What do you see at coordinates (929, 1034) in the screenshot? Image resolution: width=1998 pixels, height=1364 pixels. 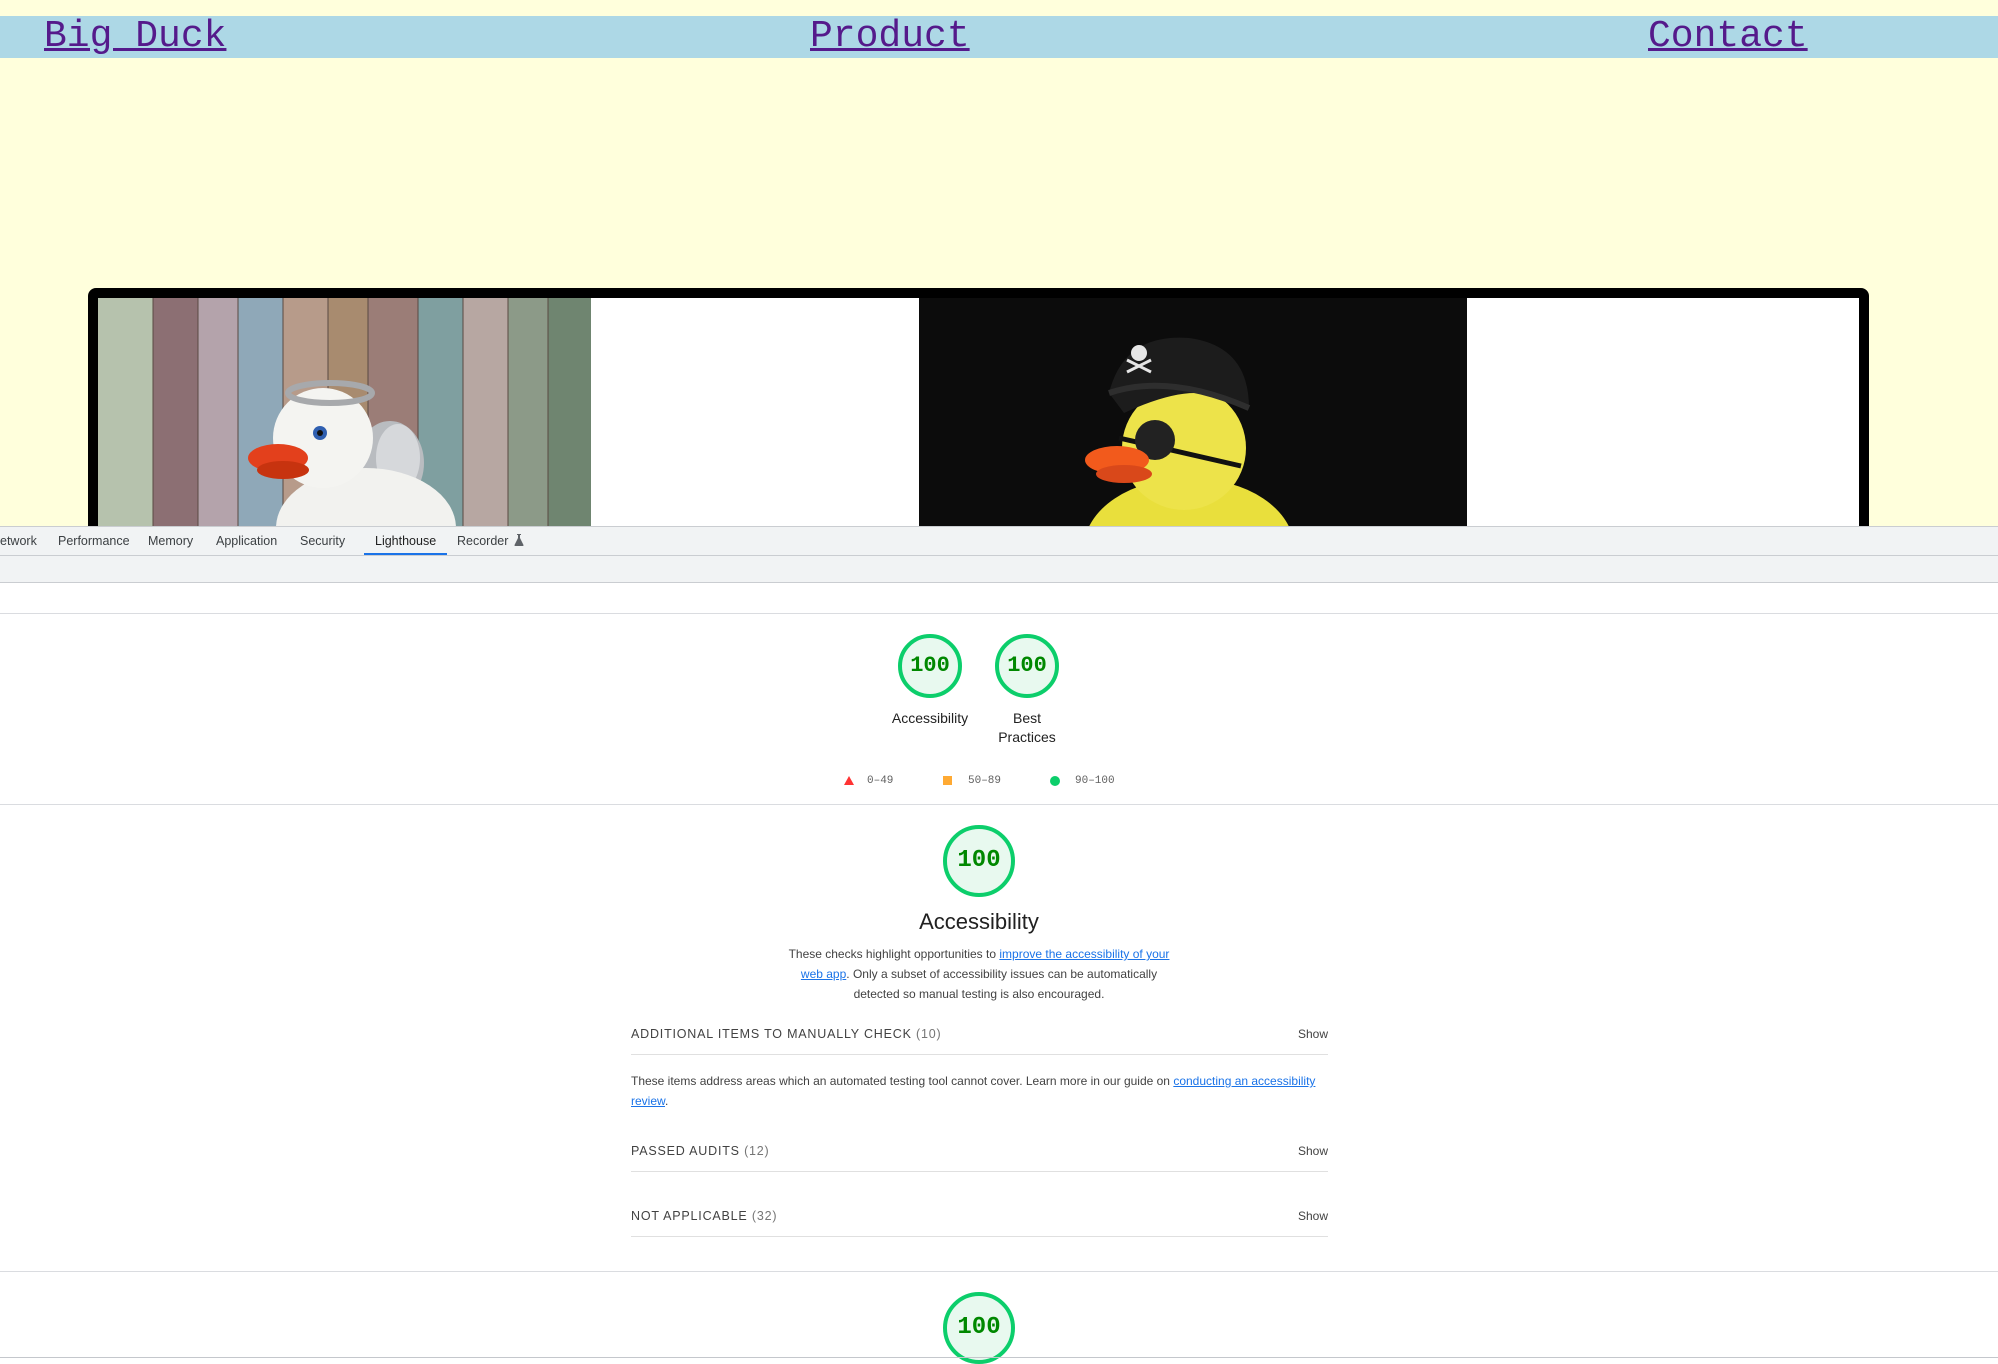 I see `manual-check-count: (10)` at bounding box center [929, 1034].